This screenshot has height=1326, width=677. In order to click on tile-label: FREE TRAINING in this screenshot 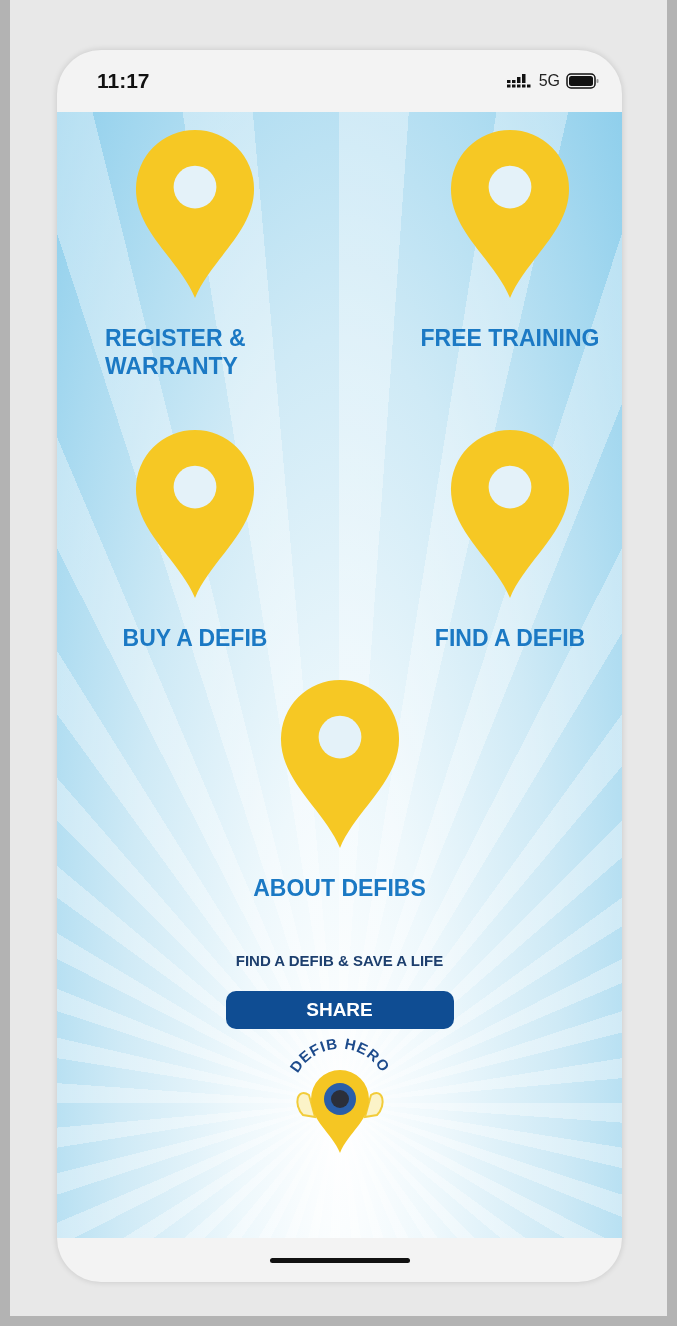, I will do `click(510, 338)`.